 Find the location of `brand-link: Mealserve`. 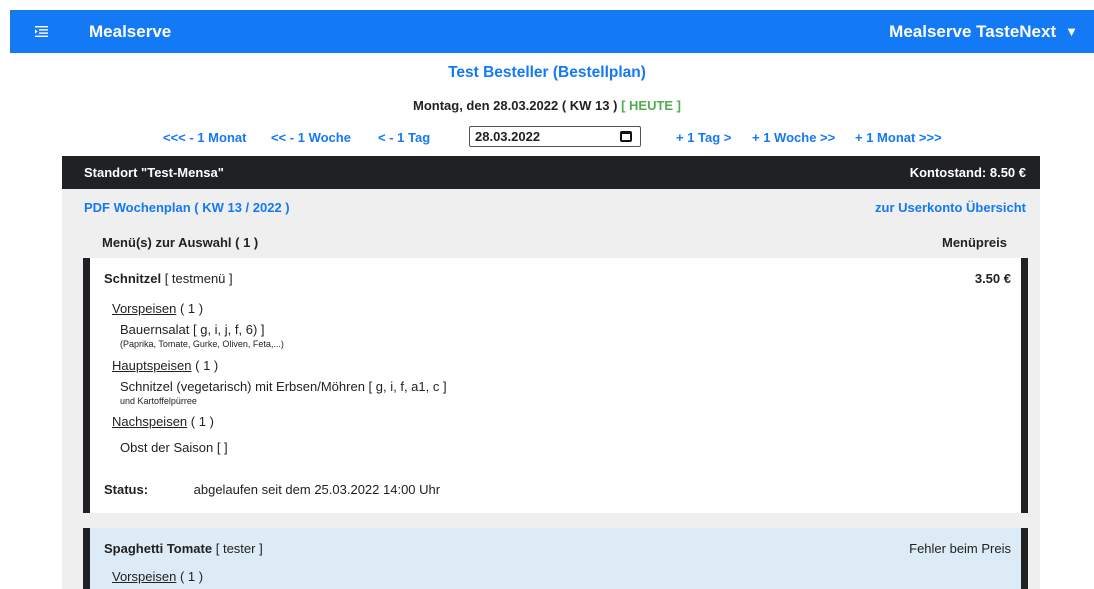

brand-link: Mealserve is located at coordinates (130, 32).